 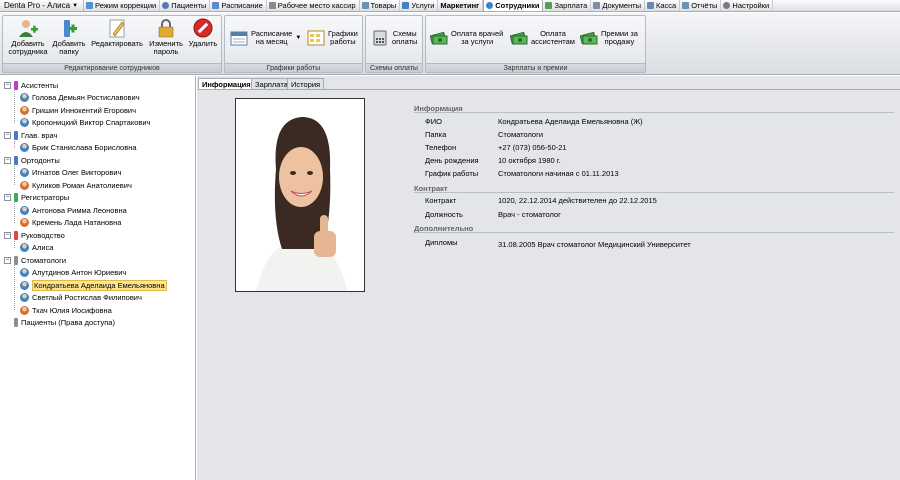 I want to click on button-label: папку, so click(x=69, y=51).